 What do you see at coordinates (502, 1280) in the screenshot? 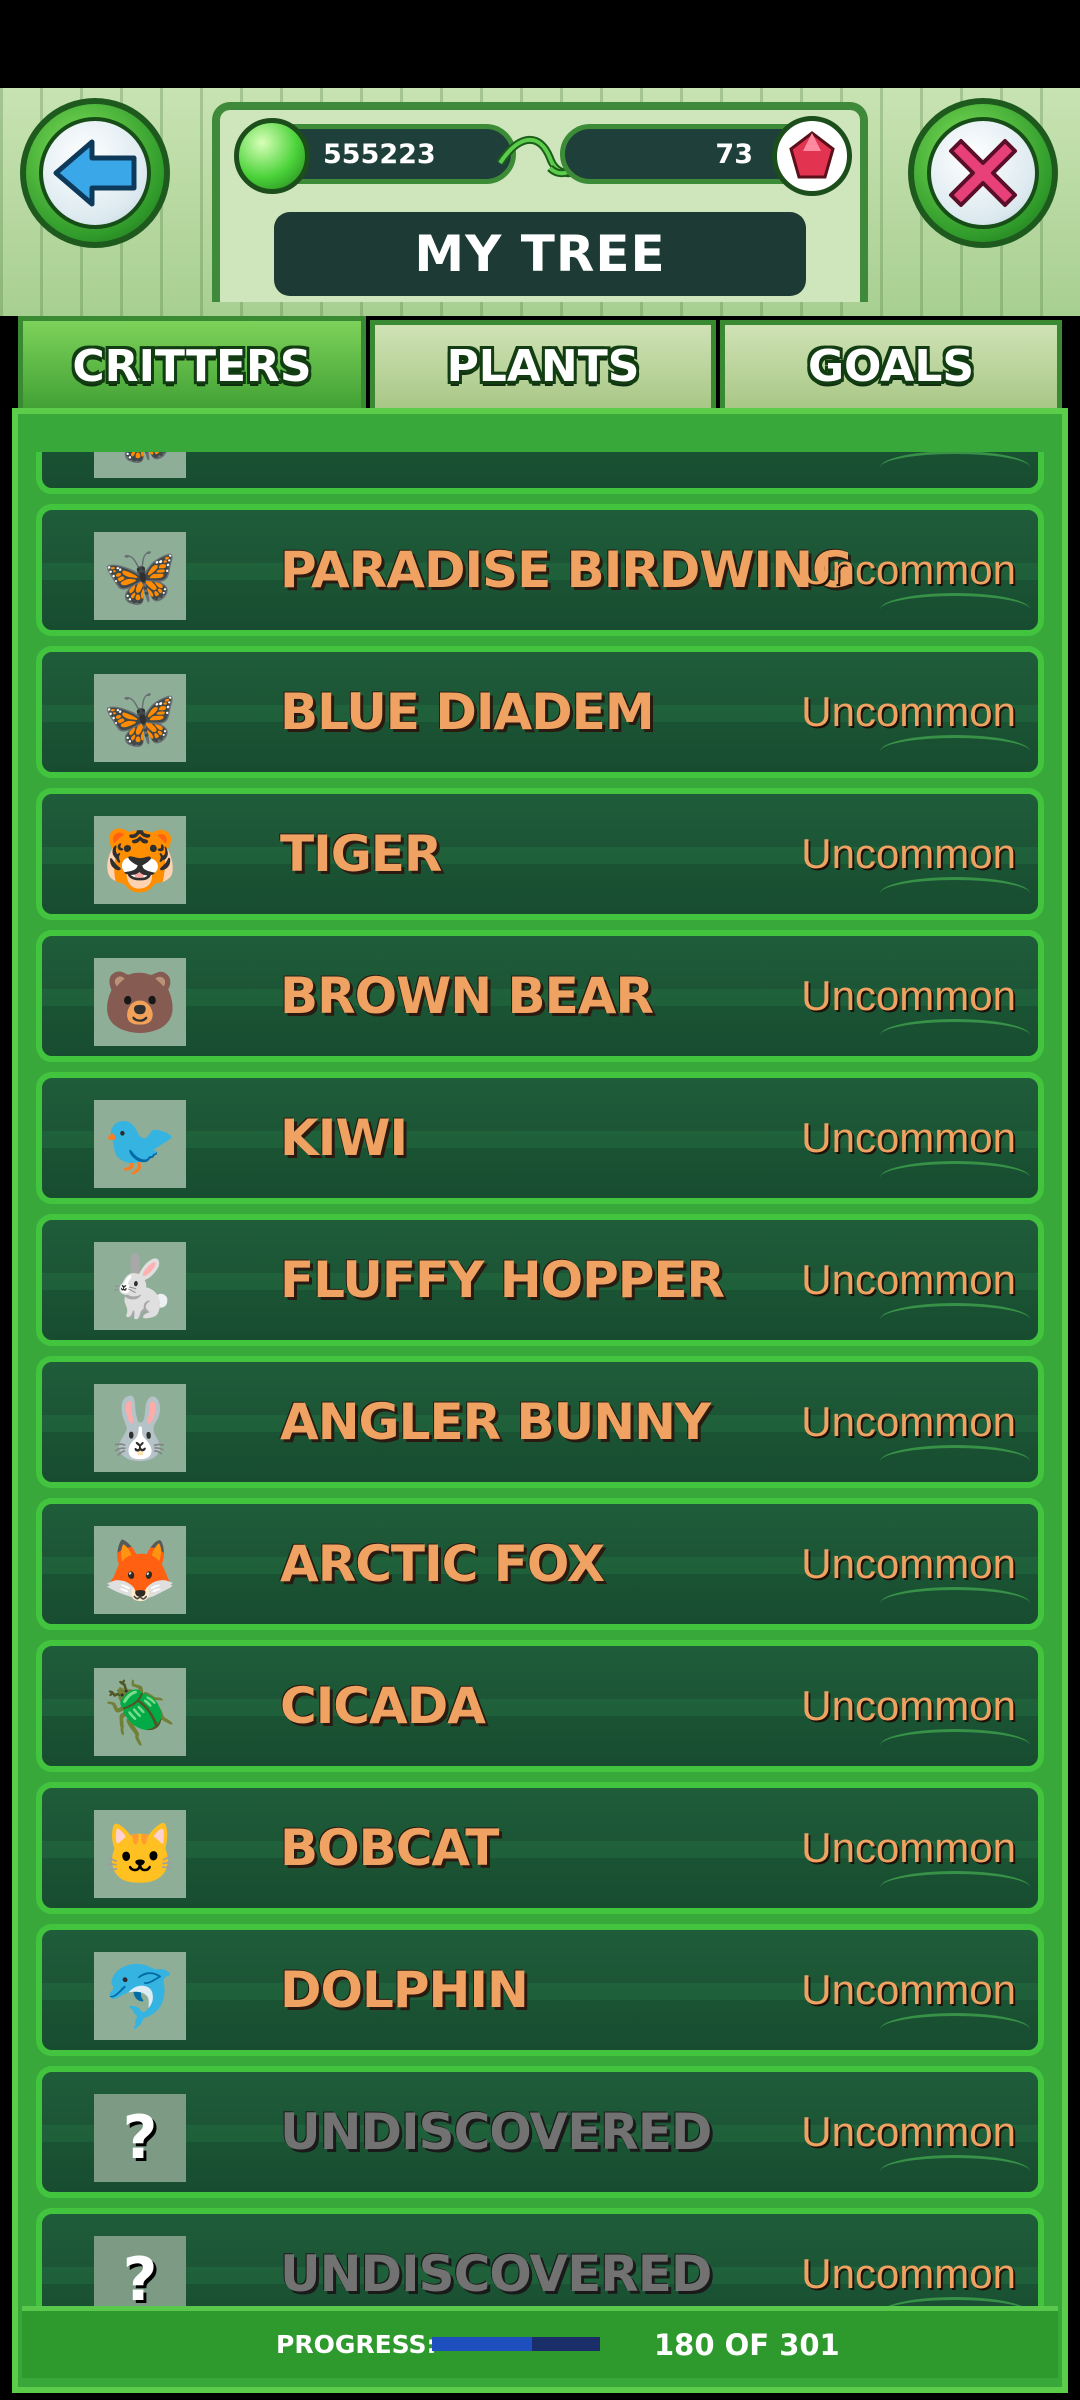
I see `critter-name: FLUFFY HOPPER` at bounding box center [502, 1280].